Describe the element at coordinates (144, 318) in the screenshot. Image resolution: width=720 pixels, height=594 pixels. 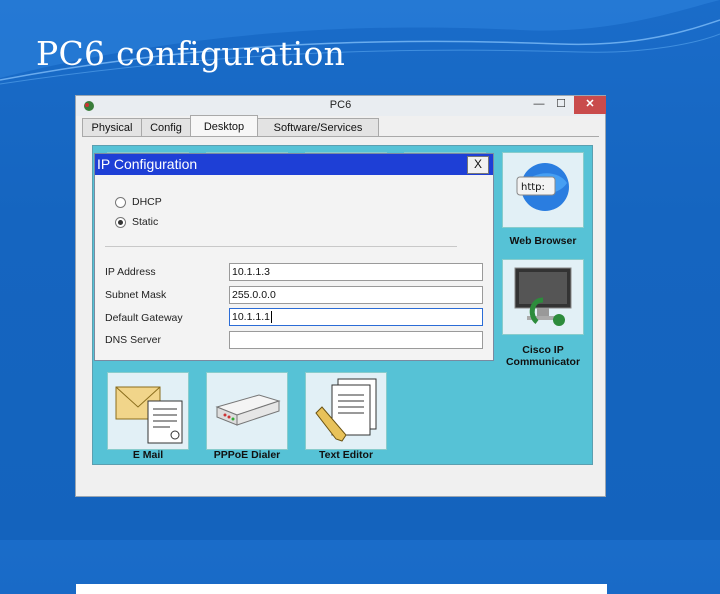
I see `default-gateway-label: Default Gateway` at that location.